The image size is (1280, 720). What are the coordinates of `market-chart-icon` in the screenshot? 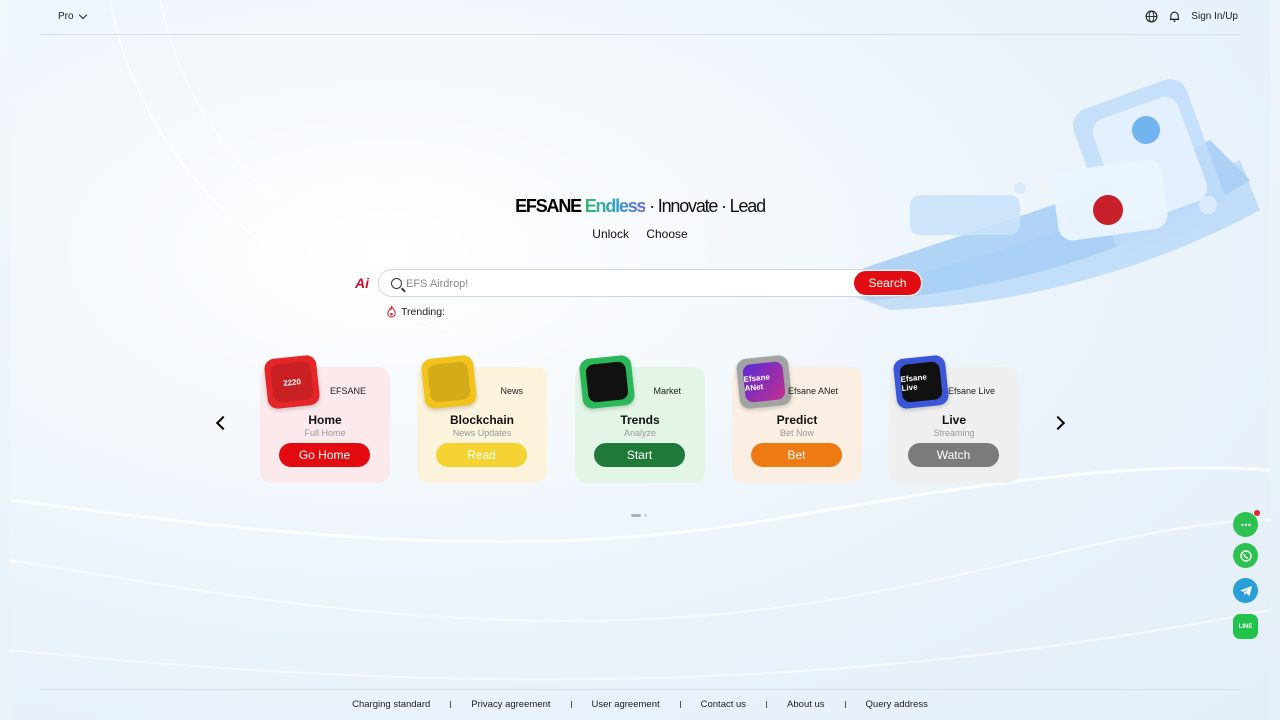 It's located at (607, 382).